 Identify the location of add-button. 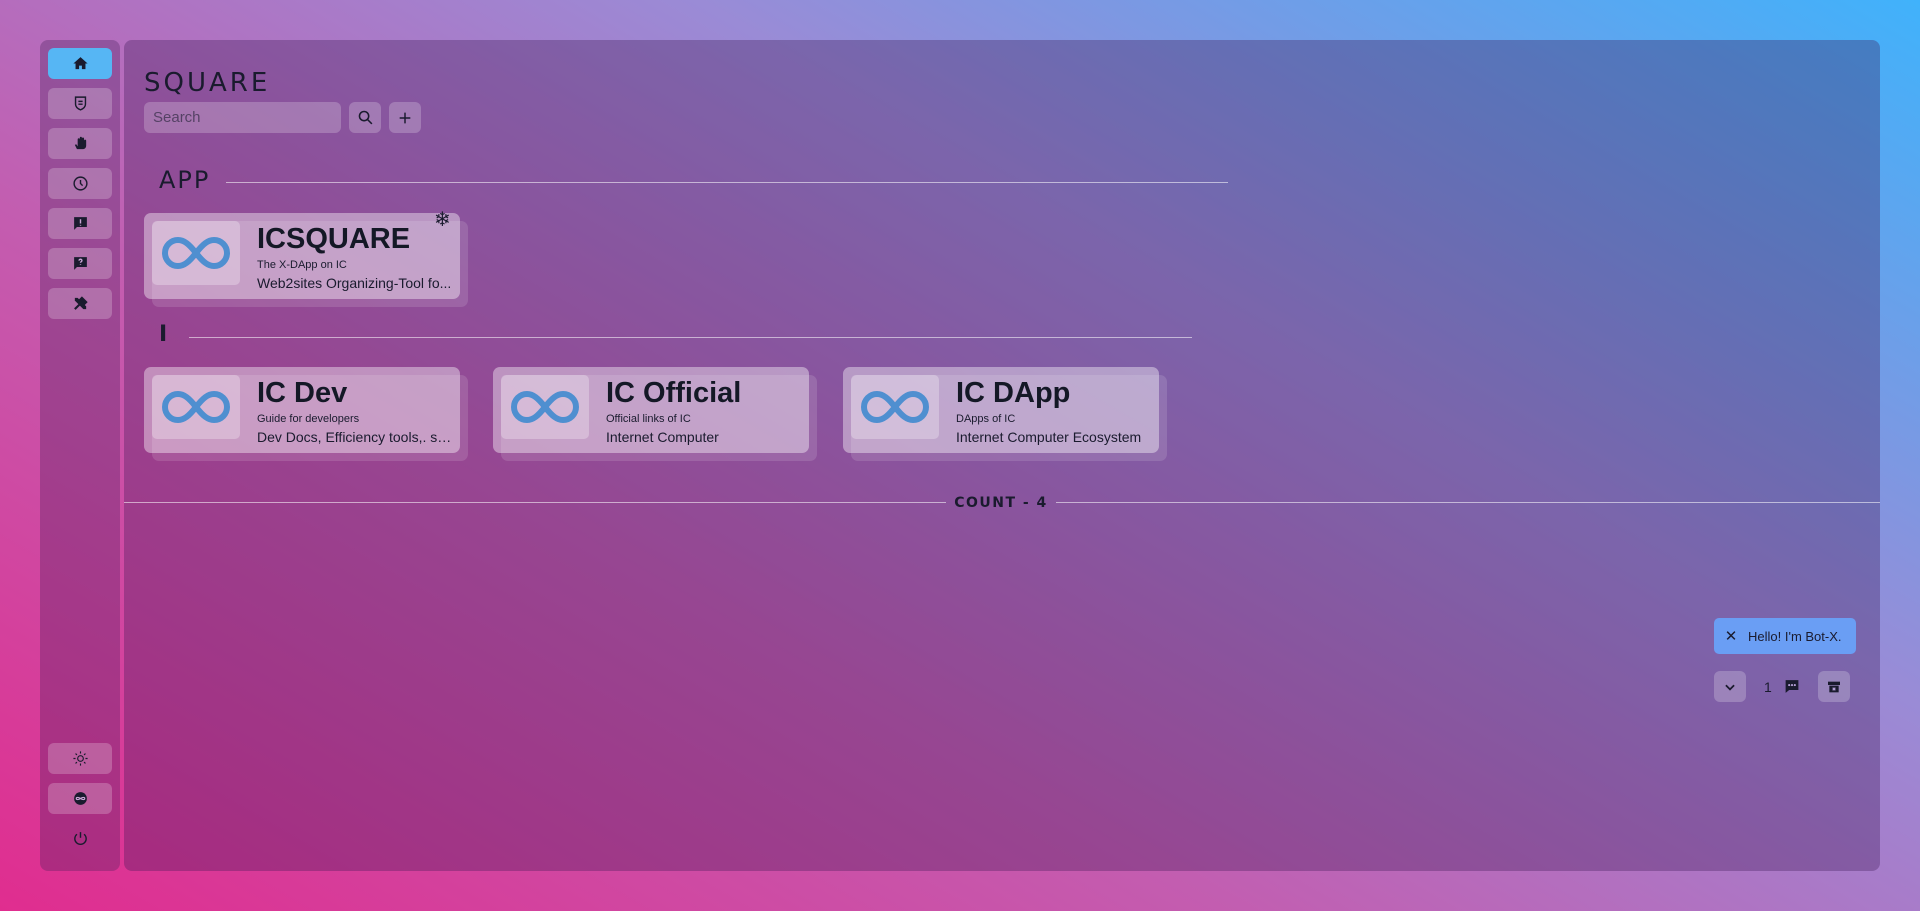
(405, 117).